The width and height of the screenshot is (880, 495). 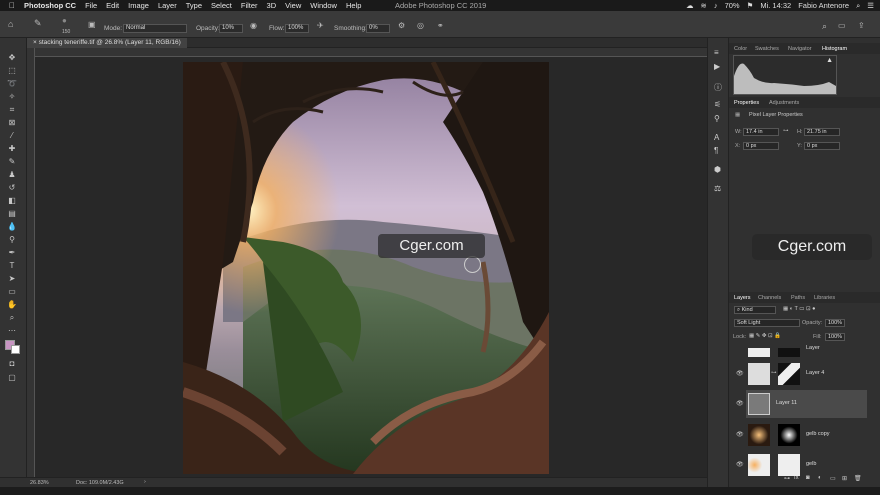 What do you see at coordinates (249, 5) in the screenshot?
I see `menu-filter: Filter` at bounding box center [249, 5].